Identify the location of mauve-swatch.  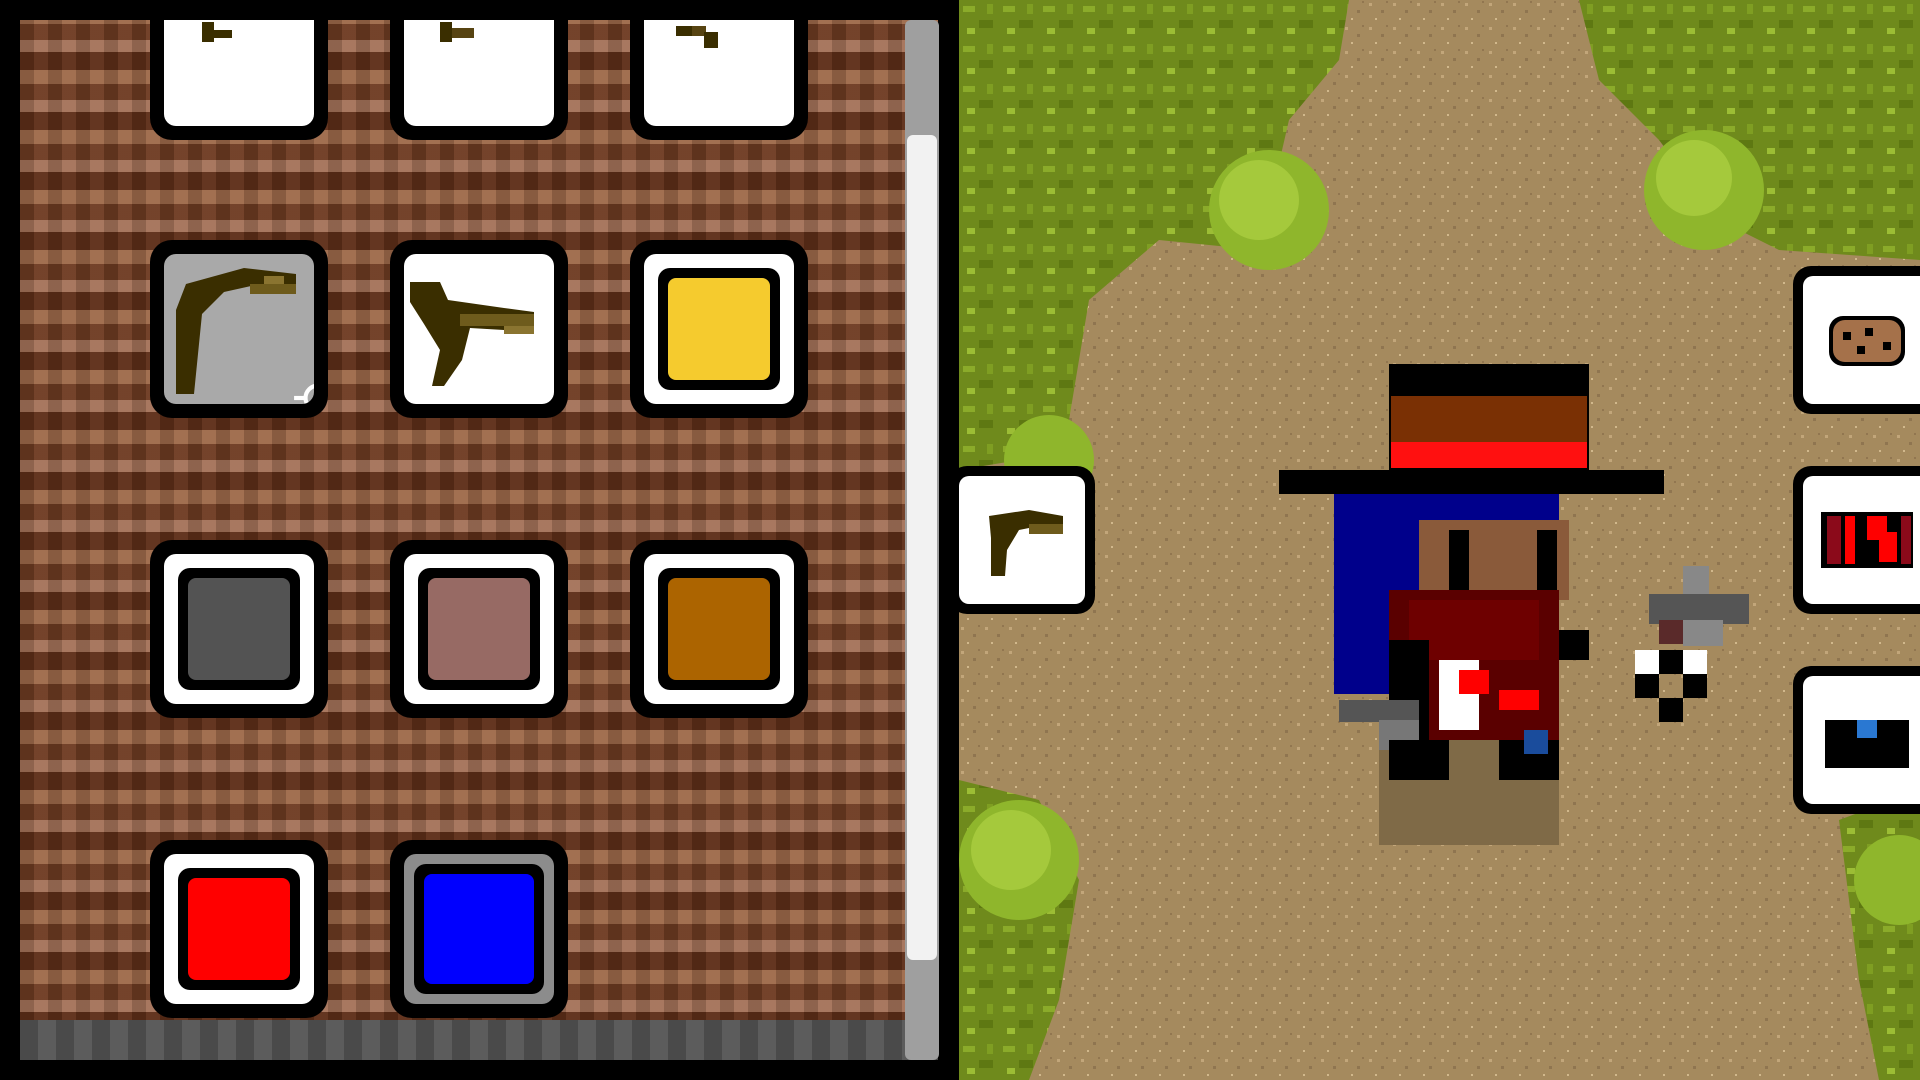
(479, 629).